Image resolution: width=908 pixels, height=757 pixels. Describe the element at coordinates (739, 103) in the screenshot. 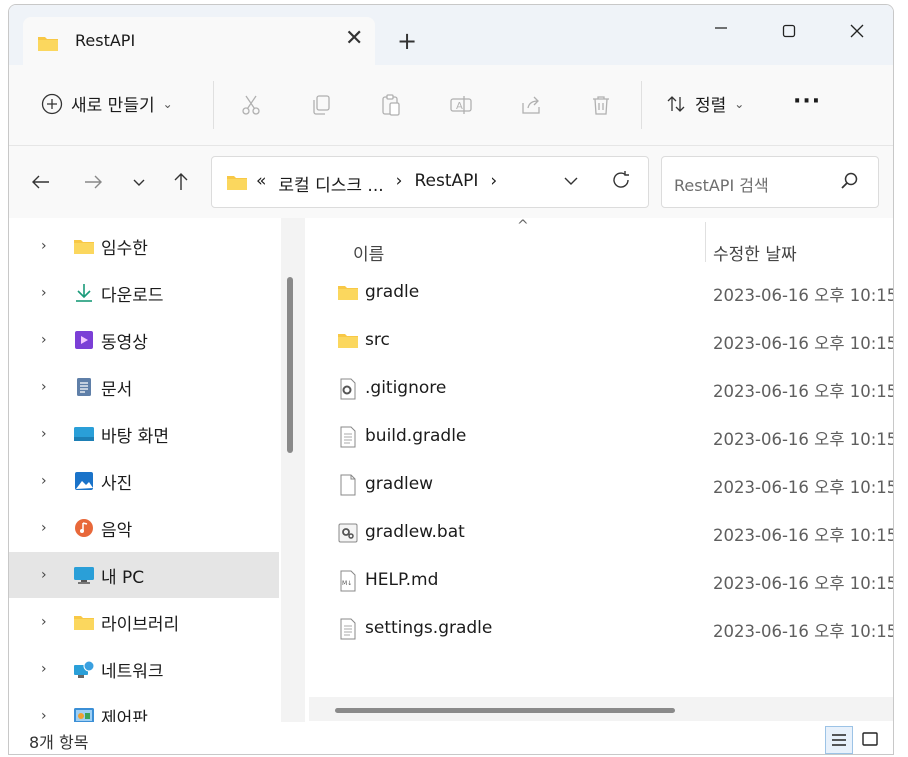

I see `chevron-down-icon: ⌄` at that location.